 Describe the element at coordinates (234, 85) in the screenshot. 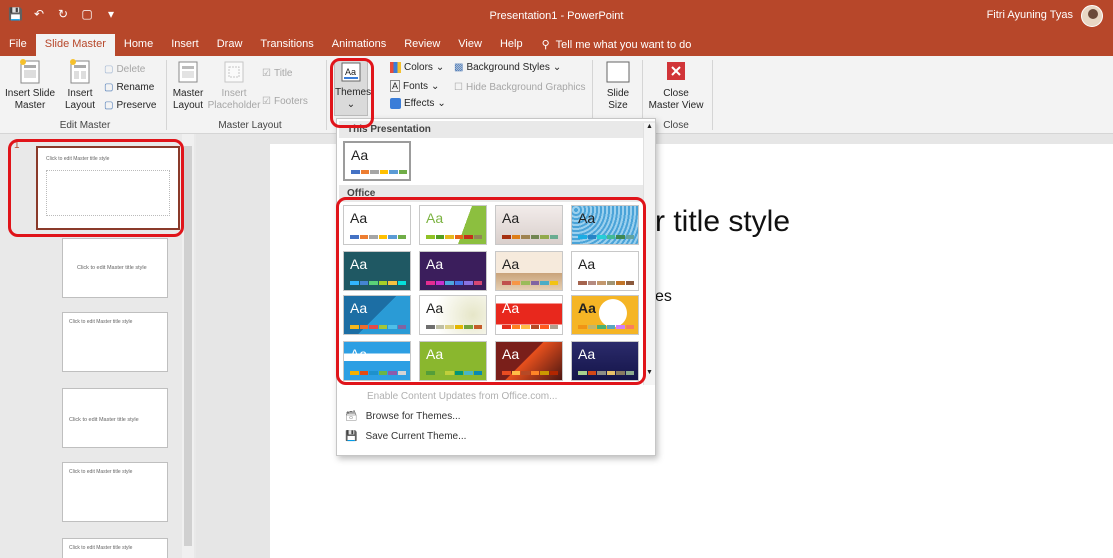

I see `insert-placeholder-button: Insert Placeholder` at that location.